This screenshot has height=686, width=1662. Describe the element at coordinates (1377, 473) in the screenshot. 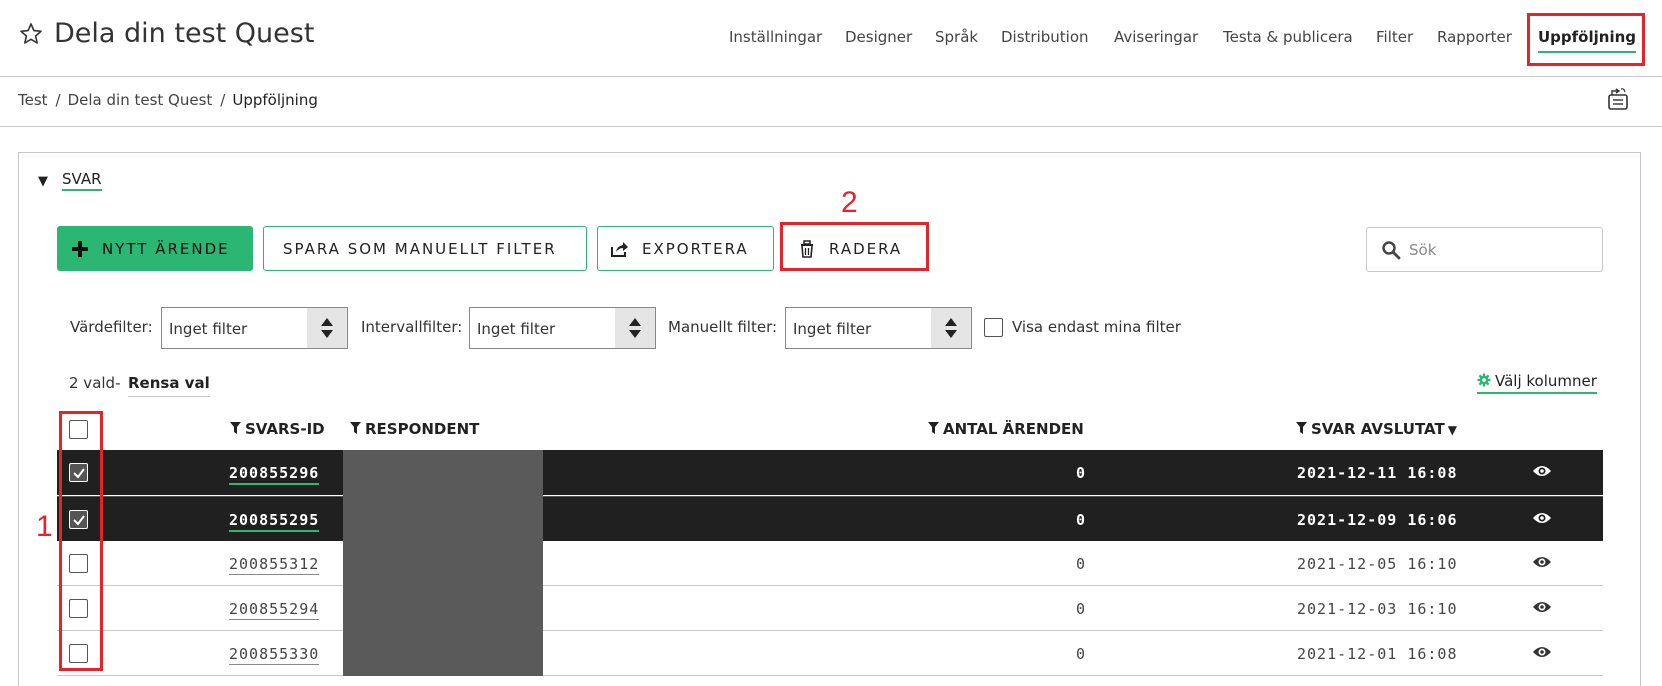

I see `finished-date: 2021-12-11 16:08` at that location.